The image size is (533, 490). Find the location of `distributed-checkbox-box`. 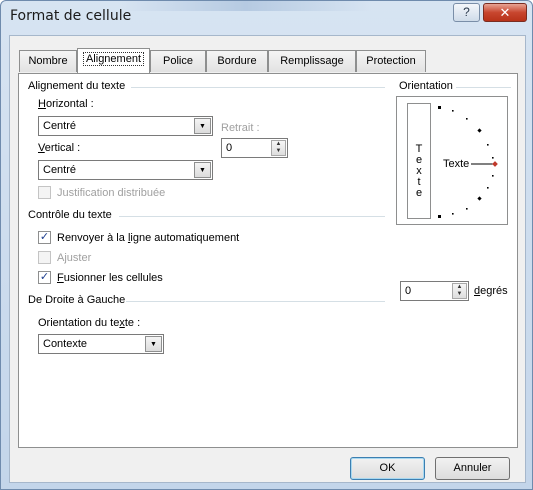

distributed-checkbox-box is located at coordinates (44, 192).